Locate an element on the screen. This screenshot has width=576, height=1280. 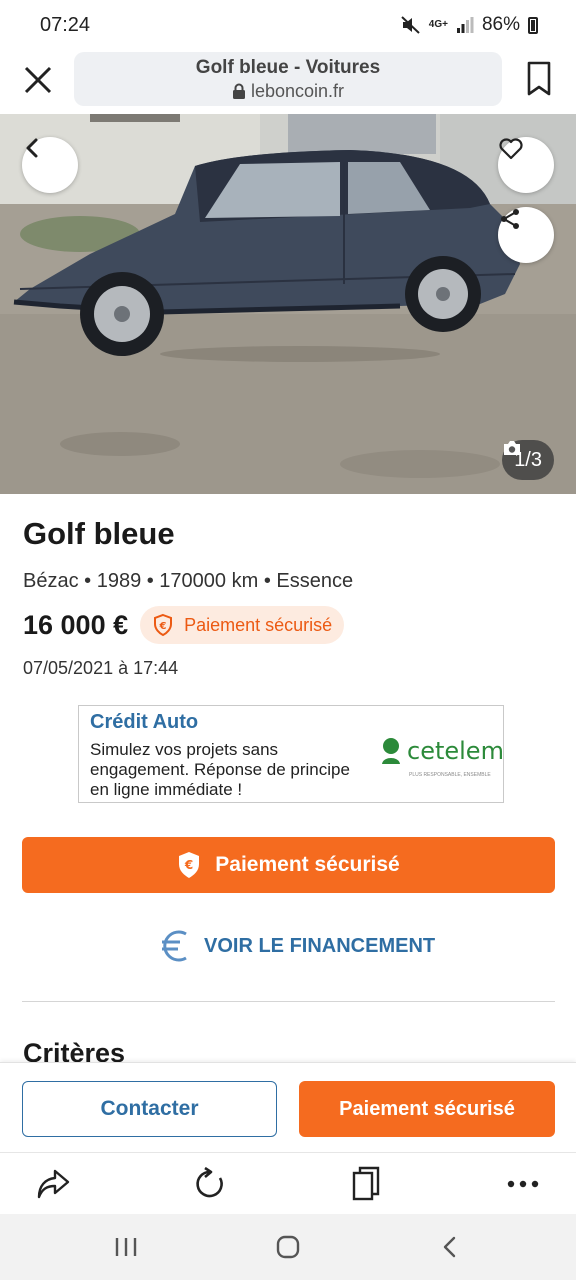
browser-toolbar is located at coordinates (288, 1183).